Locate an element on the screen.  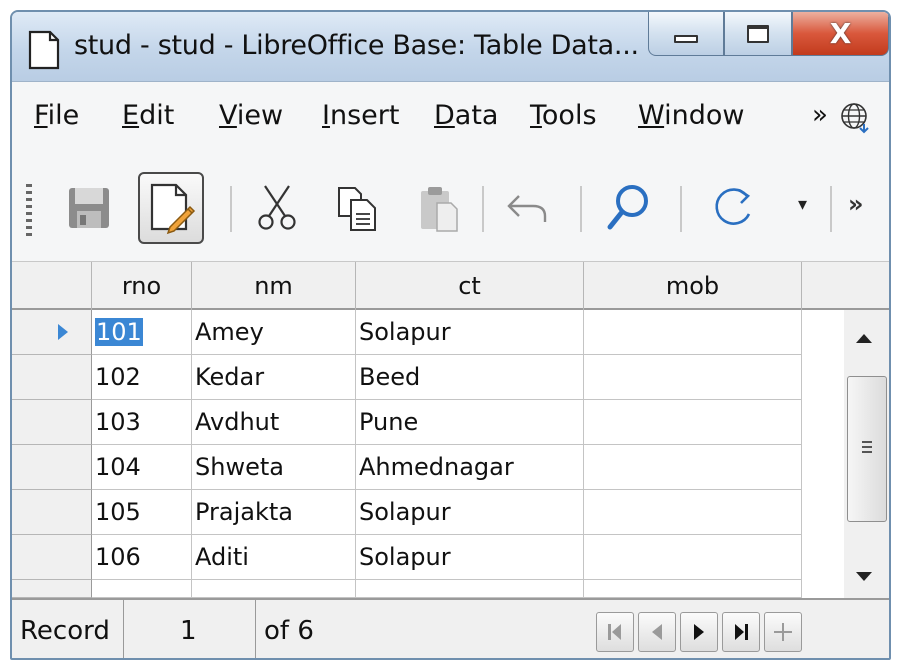
undo-button is located at coordinates (527, 208).